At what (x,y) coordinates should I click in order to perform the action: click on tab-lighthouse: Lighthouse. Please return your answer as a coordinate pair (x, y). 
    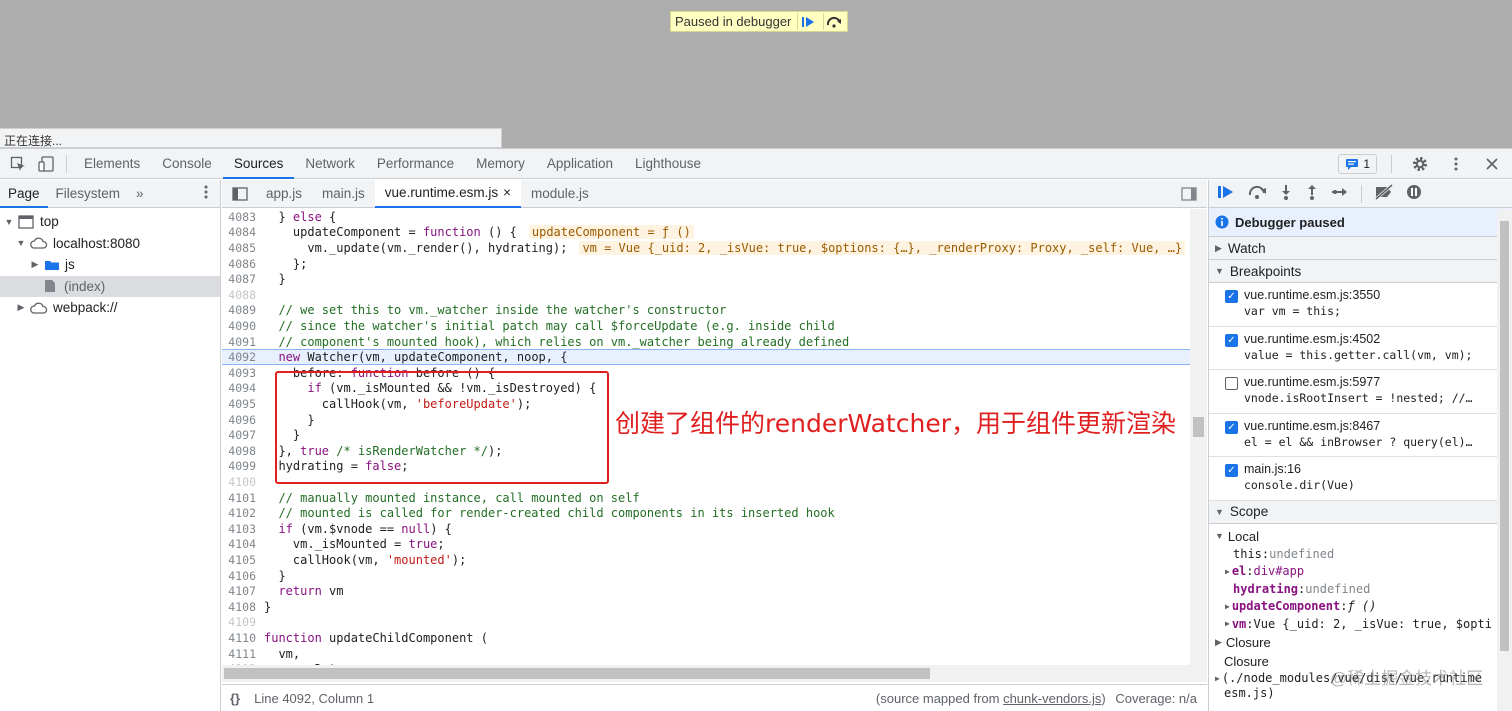
    Looking at the image, I should click on (668, 164).